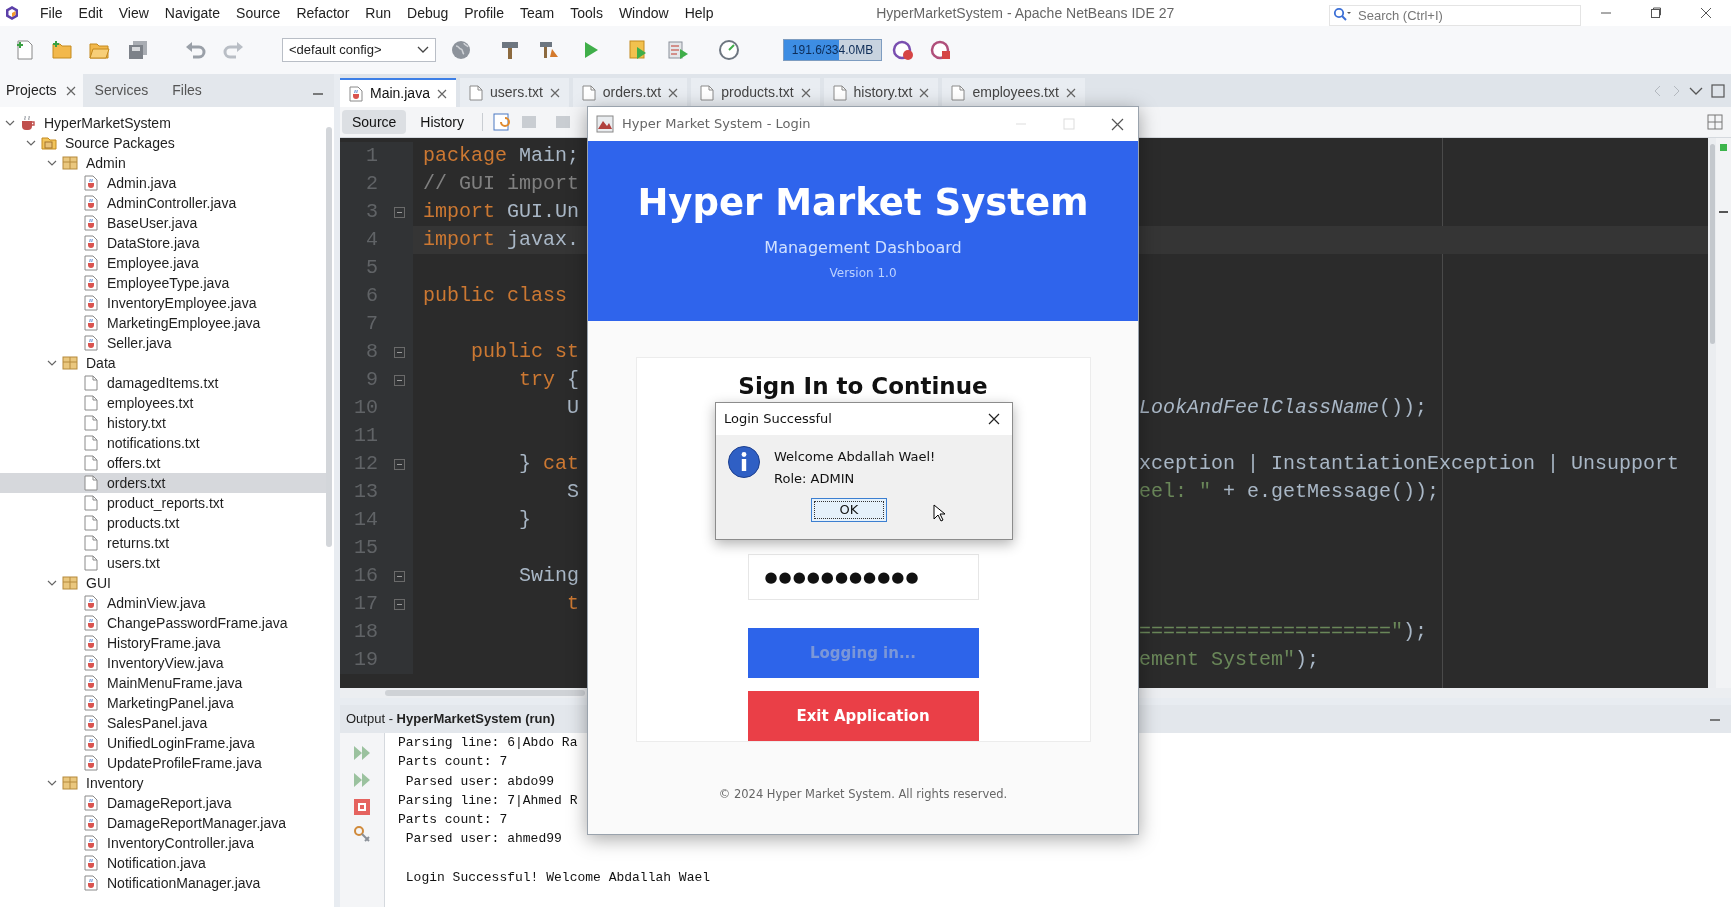 This screenshot has height=907, width=1731. Describe the element at coordinates (362, 807) in the screenshot. I see `stop-icon` at that location.